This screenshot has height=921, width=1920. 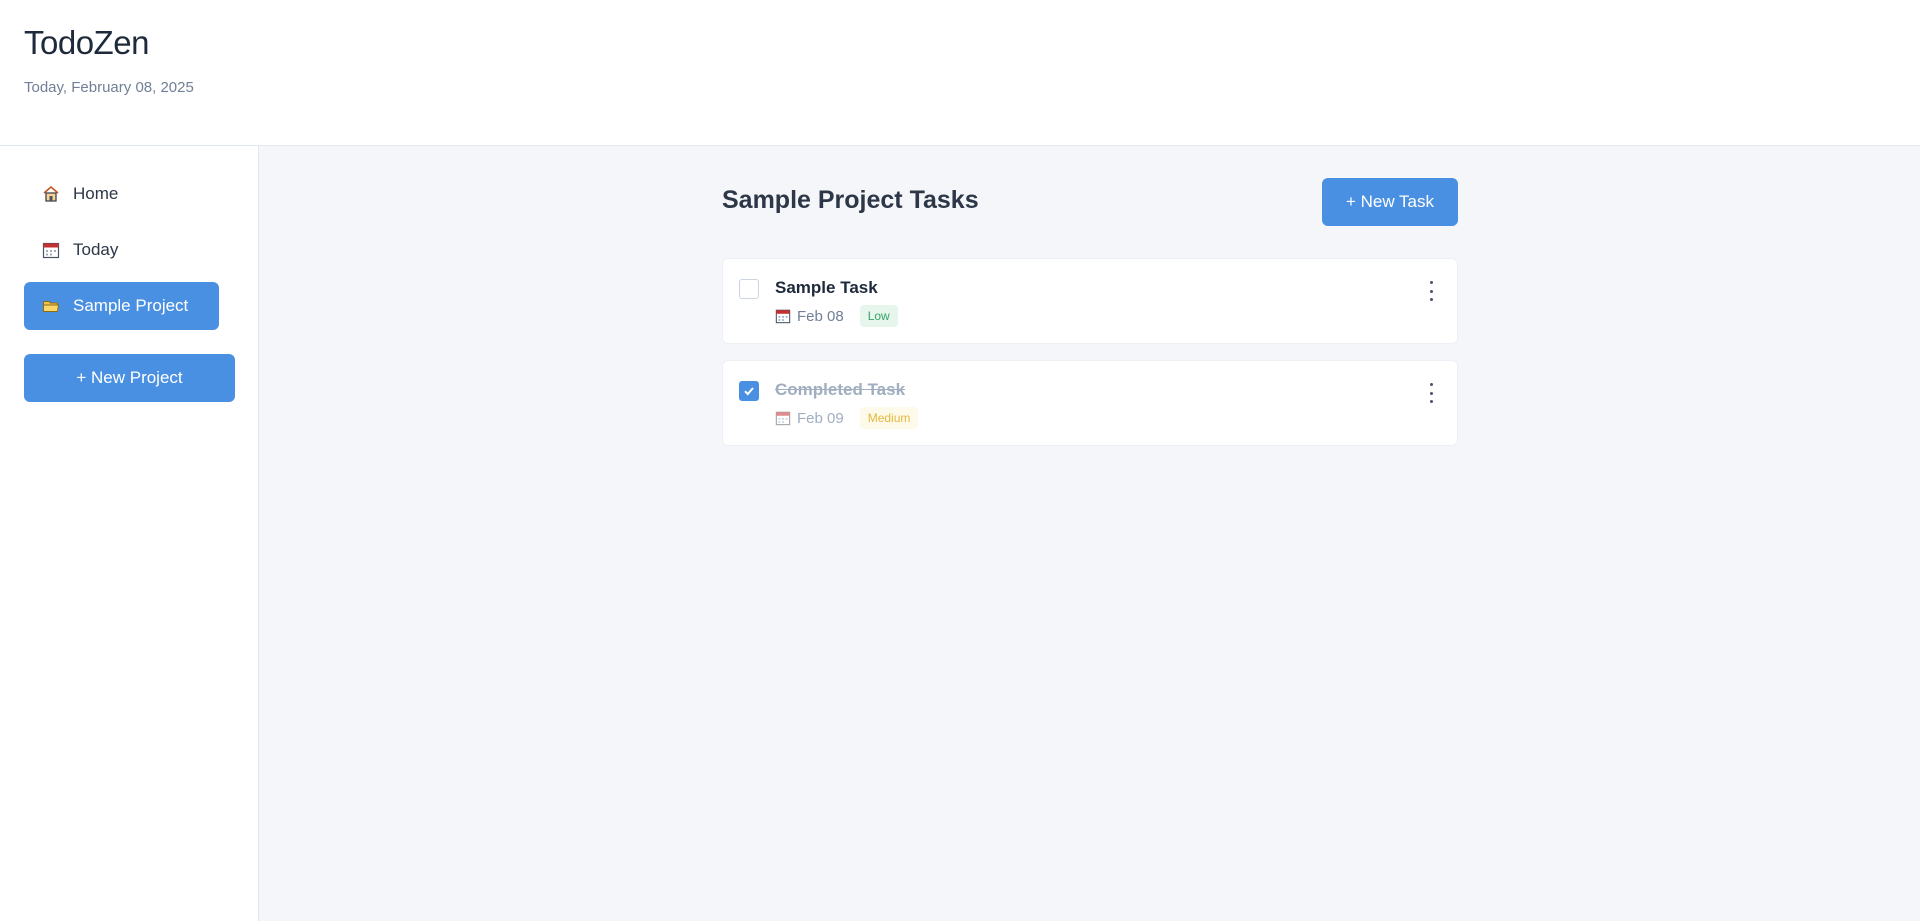 I want to click on task-title: Sample Task, so click(x=826, y=288).